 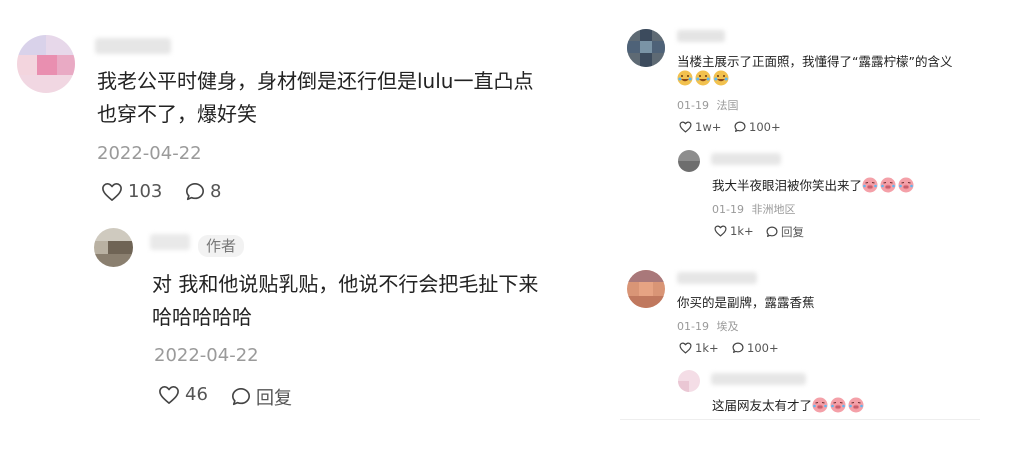 I want to click on comment-text: 这届网友太有才了, so click(x=788, y=405).